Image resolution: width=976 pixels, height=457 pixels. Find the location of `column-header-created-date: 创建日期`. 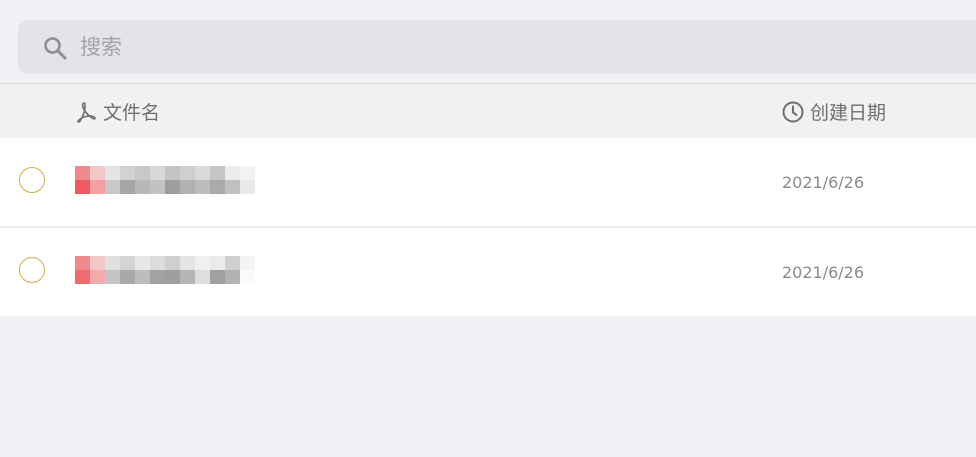

column-header-created-date: 创建日期 is located at coordinates (833, 111).